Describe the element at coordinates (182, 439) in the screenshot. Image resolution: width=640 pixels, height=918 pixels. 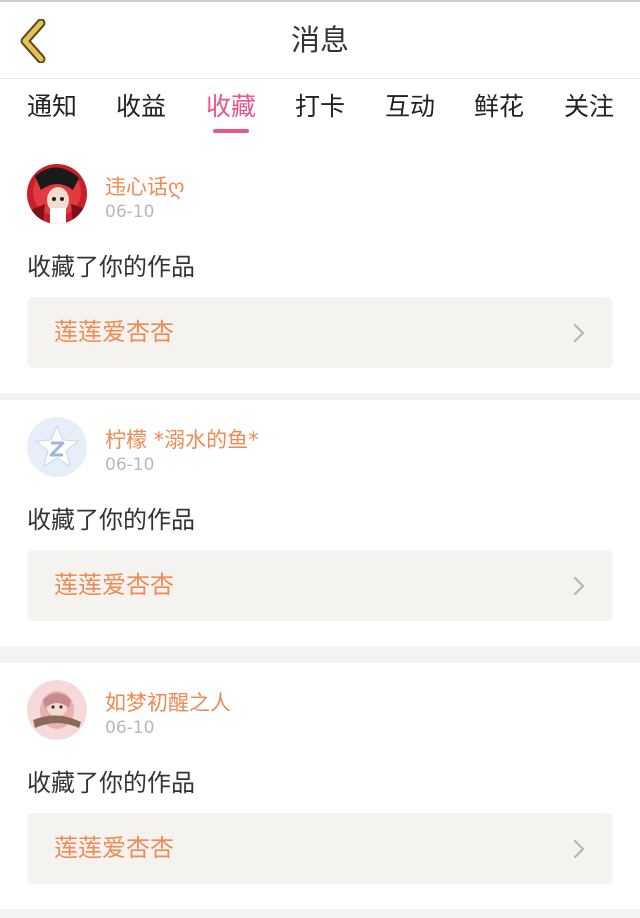
I see `username-link: 柠檬 *溺水的鱼*` at that location.